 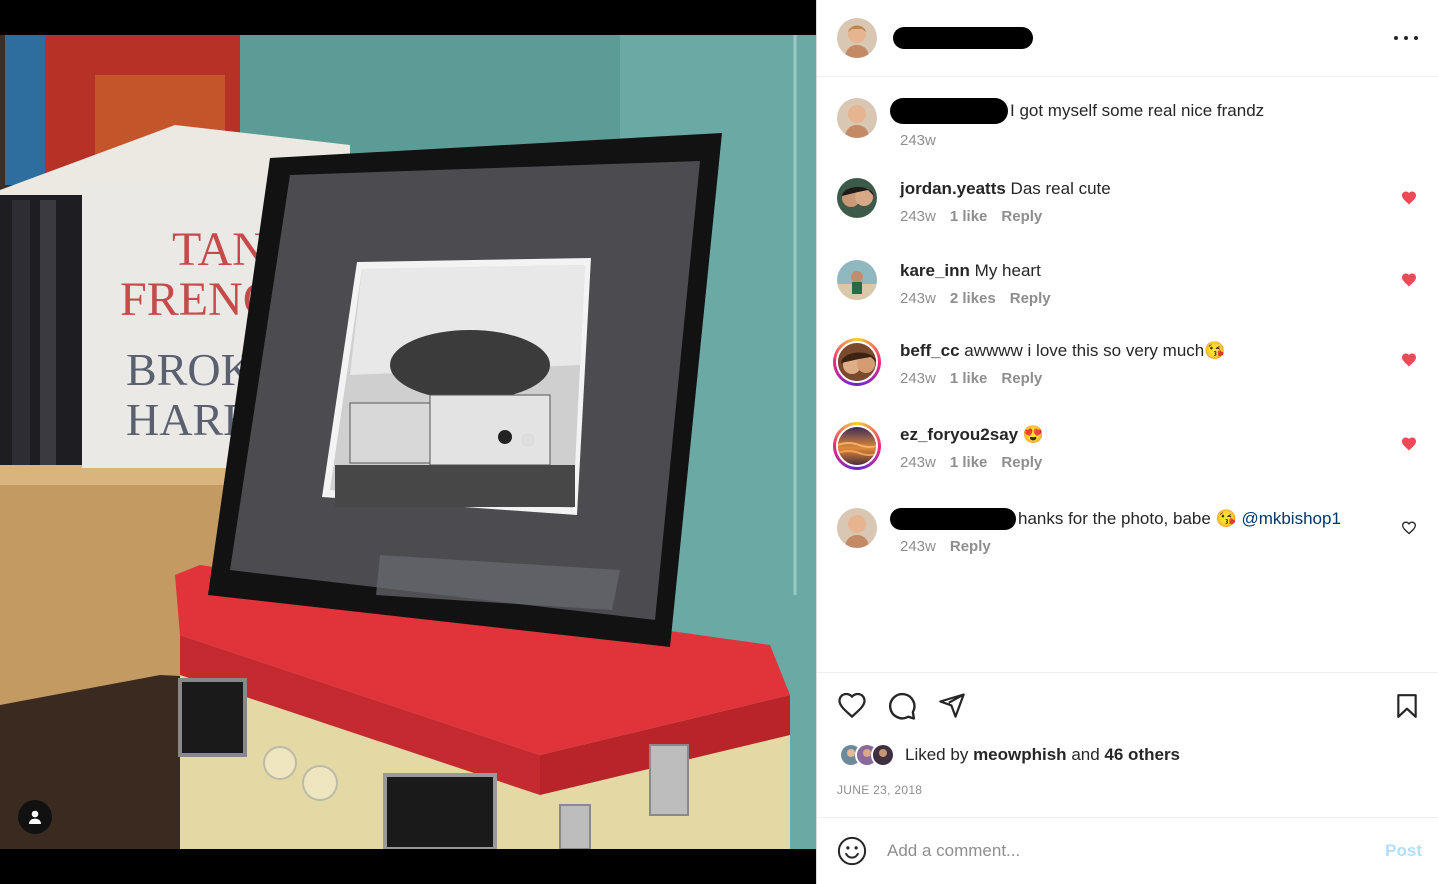 What do you see at coordinates (930, 350) in the screenshot?
I see `comment-username: beff_cc` at bounding box center [930, 350].